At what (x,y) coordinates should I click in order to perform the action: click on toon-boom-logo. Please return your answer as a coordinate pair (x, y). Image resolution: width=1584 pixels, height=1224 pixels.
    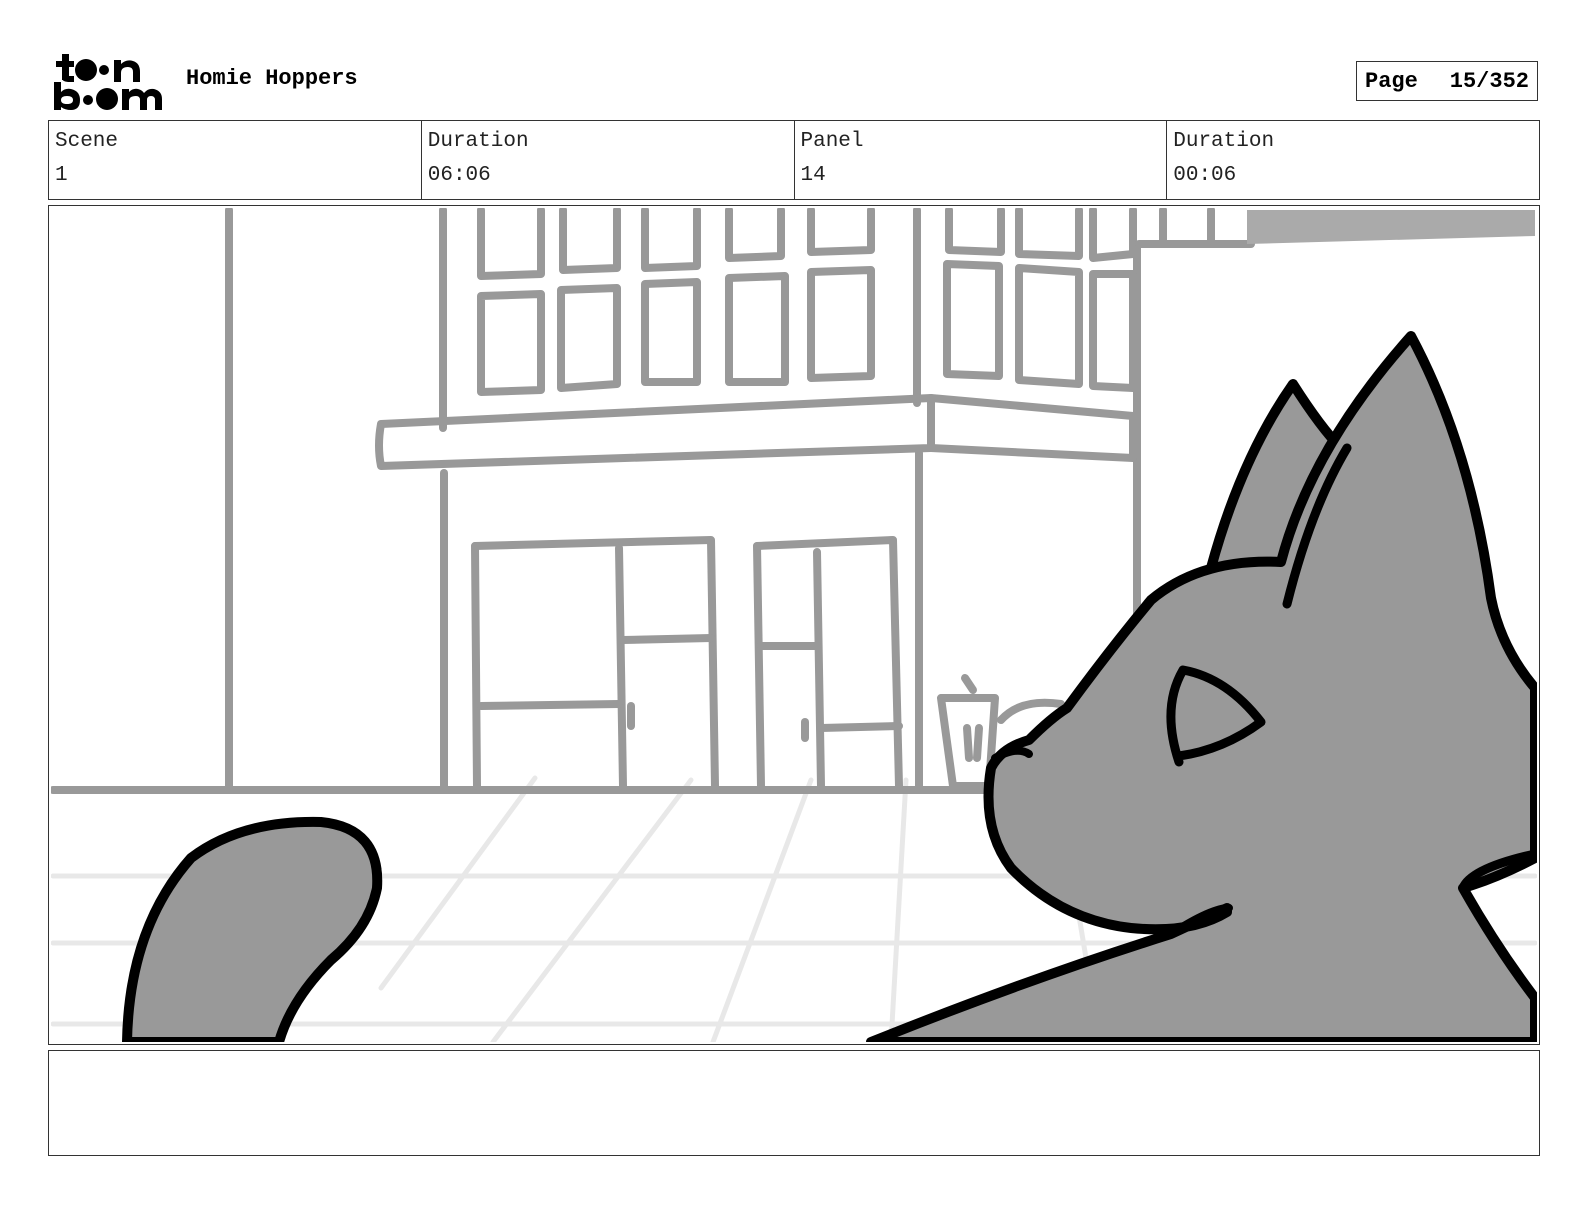
    Looking at the image, I should click on (108, 82).